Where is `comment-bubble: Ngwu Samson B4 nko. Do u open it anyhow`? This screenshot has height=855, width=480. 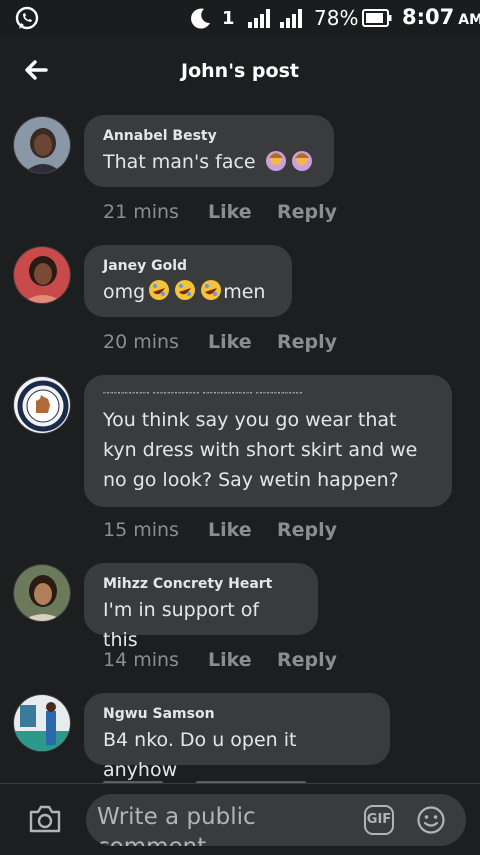 comment-bubble: Ngwu Samson B4 nko. Do u open it anyhow is located at coordinates (237, 737).